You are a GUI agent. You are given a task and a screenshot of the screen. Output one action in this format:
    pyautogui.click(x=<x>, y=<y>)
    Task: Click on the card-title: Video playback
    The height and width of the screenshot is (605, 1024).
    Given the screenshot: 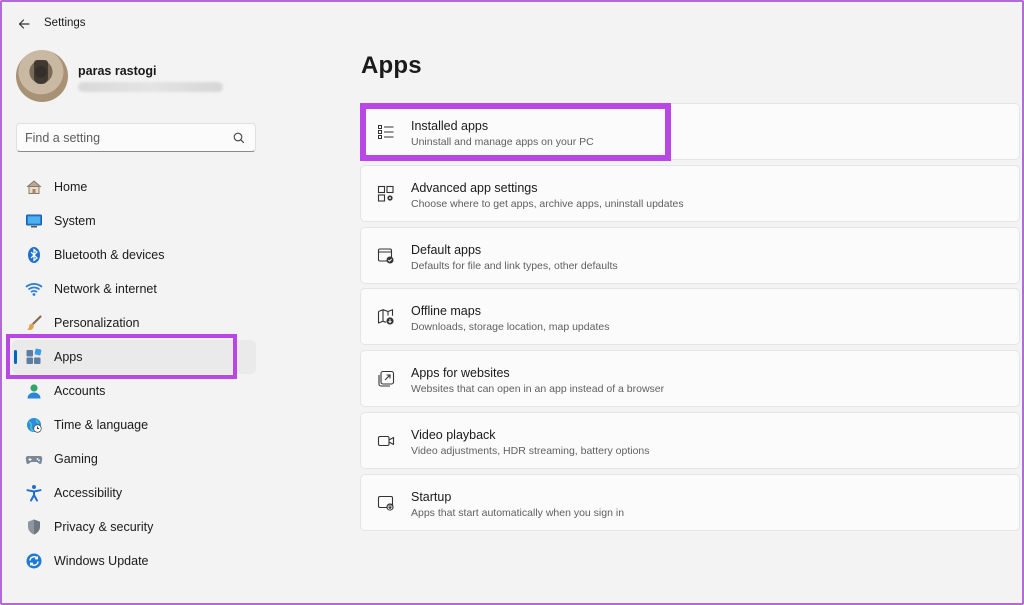 What is the action you would take?
    pyautogui.click(x=453, y=434)
    